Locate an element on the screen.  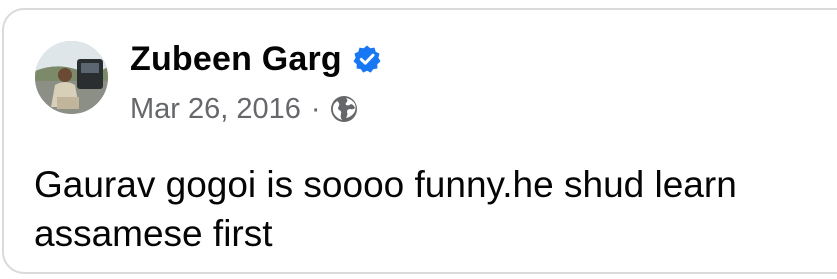
globe-icon is located at coordinates (344, 109).